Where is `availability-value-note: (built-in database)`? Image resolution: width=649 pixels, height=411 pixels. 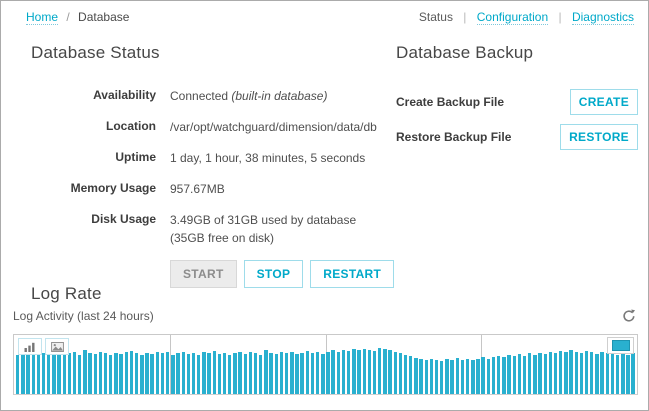 availability-value-note: (built-in database) is located at coordinates (279, 96).